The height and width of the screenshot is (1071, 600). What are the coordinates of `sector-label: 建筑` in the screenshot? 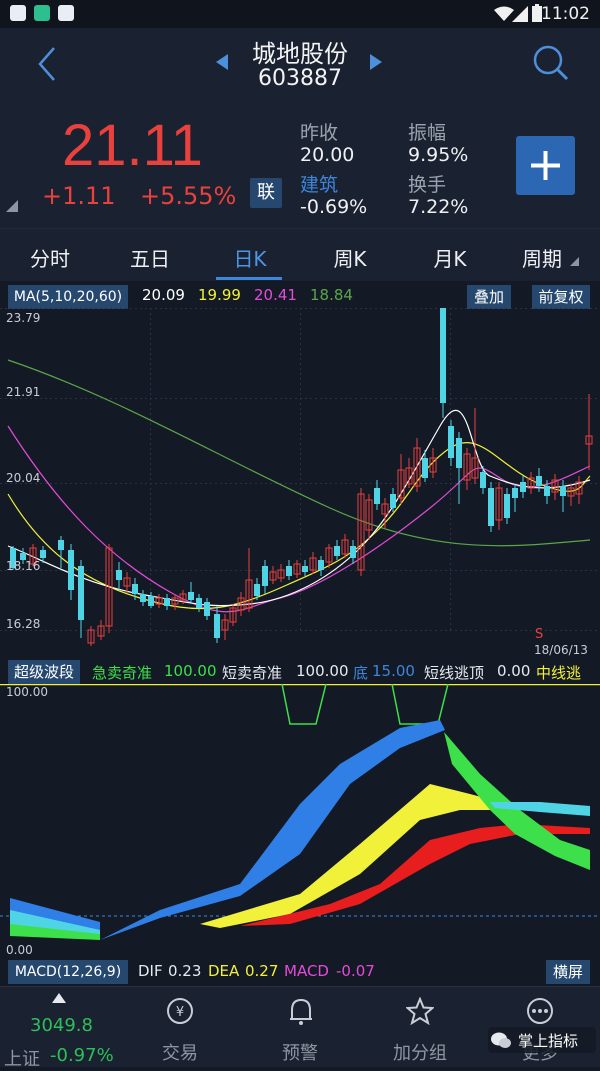 It's located at (319, 183).